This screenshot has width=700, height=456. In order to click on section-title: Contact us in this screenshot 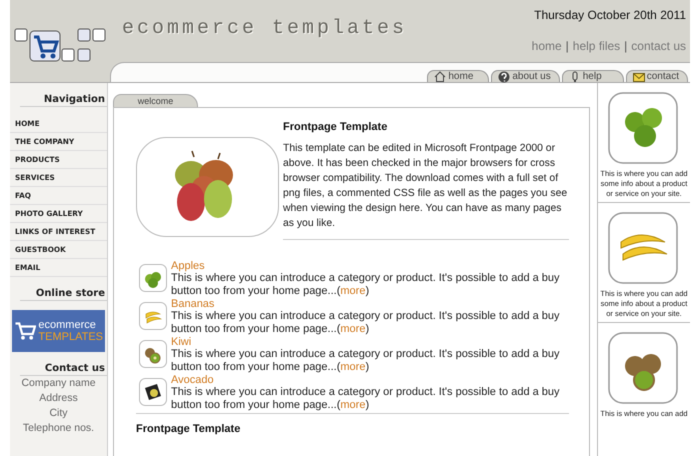, I will do `click(63, 364)`.